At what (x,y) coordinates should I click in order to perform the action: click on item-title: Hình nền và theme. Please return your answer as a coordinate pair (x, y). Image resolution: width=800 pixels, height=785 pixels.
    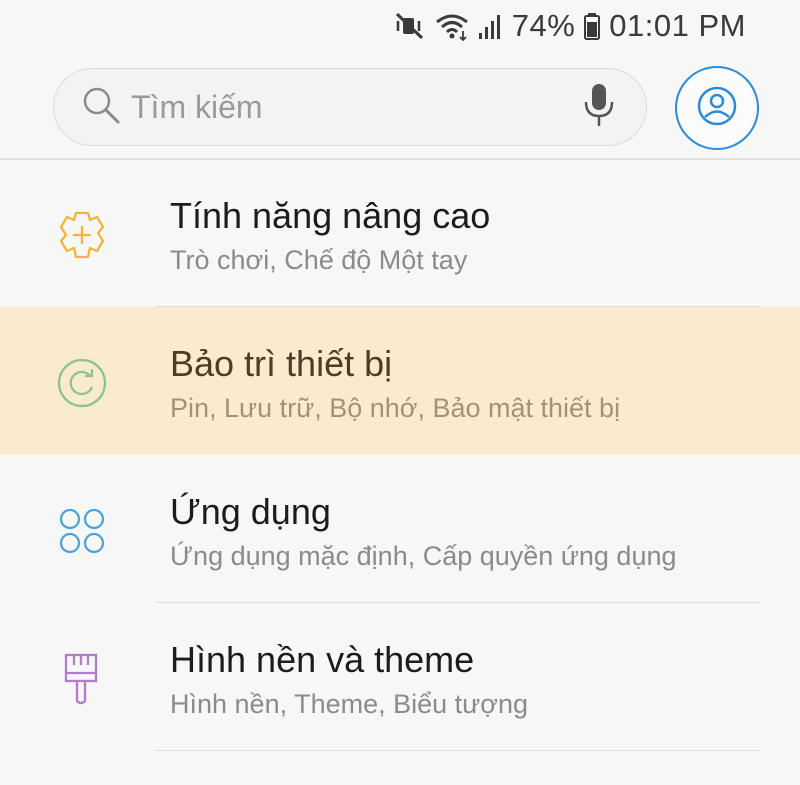
    Looking at the image, I should click on (322, 659).